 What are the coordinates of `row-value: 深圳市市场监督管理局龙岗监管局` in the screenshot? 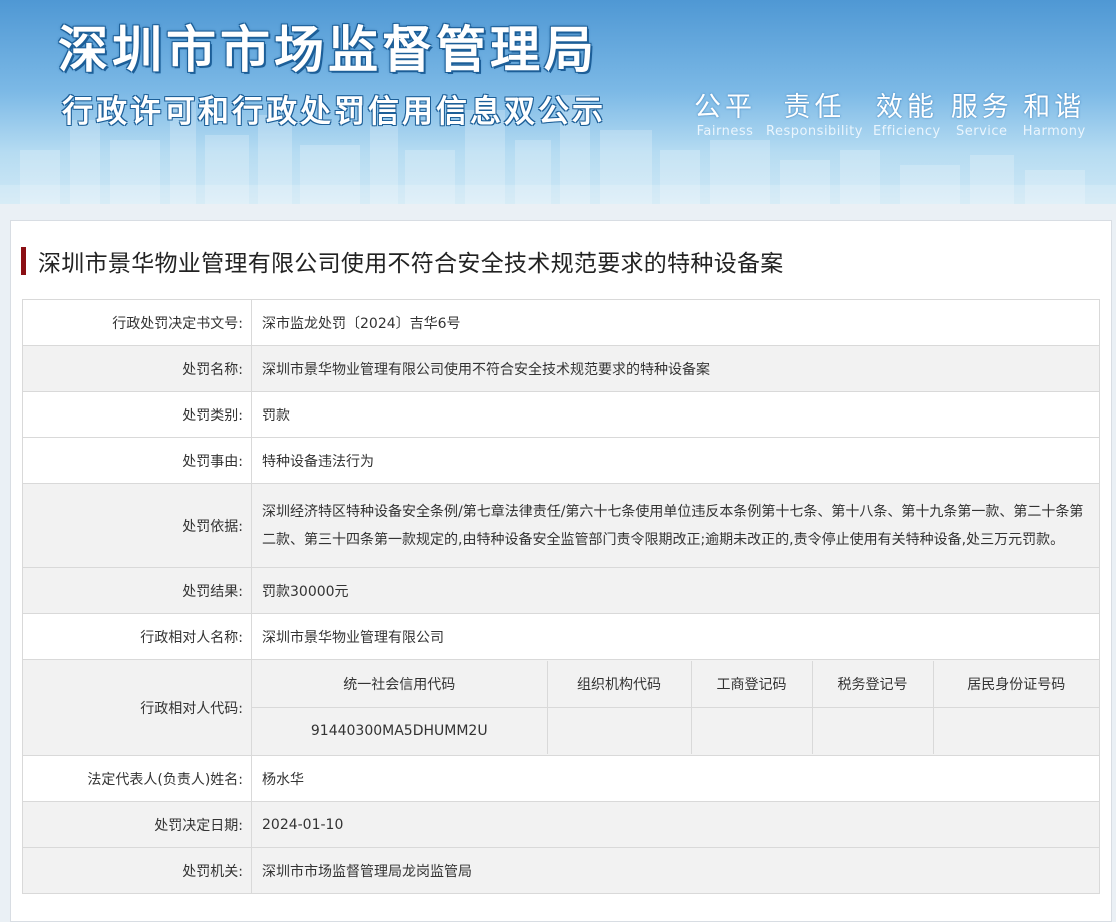 It's located at (675, 870).